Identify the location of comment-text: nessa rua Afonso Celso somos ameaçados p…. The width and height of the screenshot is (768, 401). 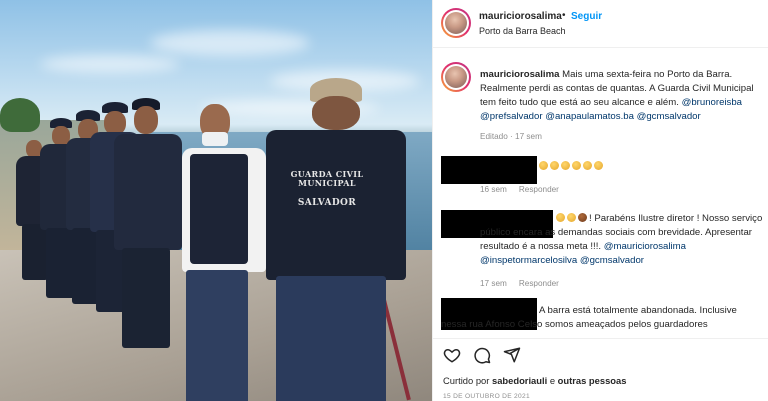
(574, 324).